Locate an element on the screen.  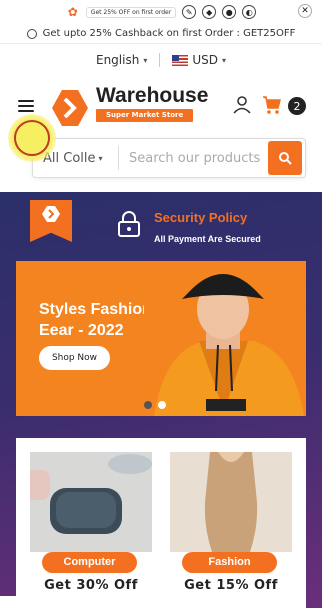
click-indicator is located at coordinates (32, 138).